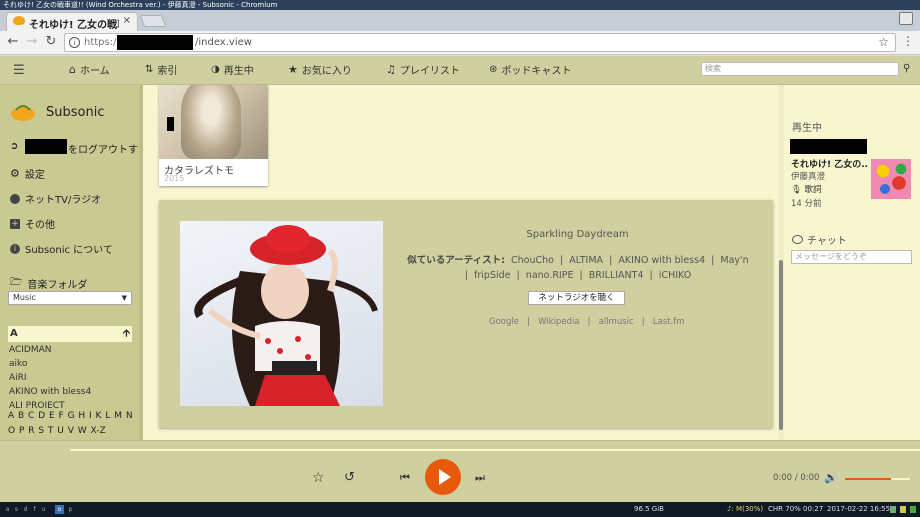  I want to click on sidebar-item-more: + その他, so click(32, 223).